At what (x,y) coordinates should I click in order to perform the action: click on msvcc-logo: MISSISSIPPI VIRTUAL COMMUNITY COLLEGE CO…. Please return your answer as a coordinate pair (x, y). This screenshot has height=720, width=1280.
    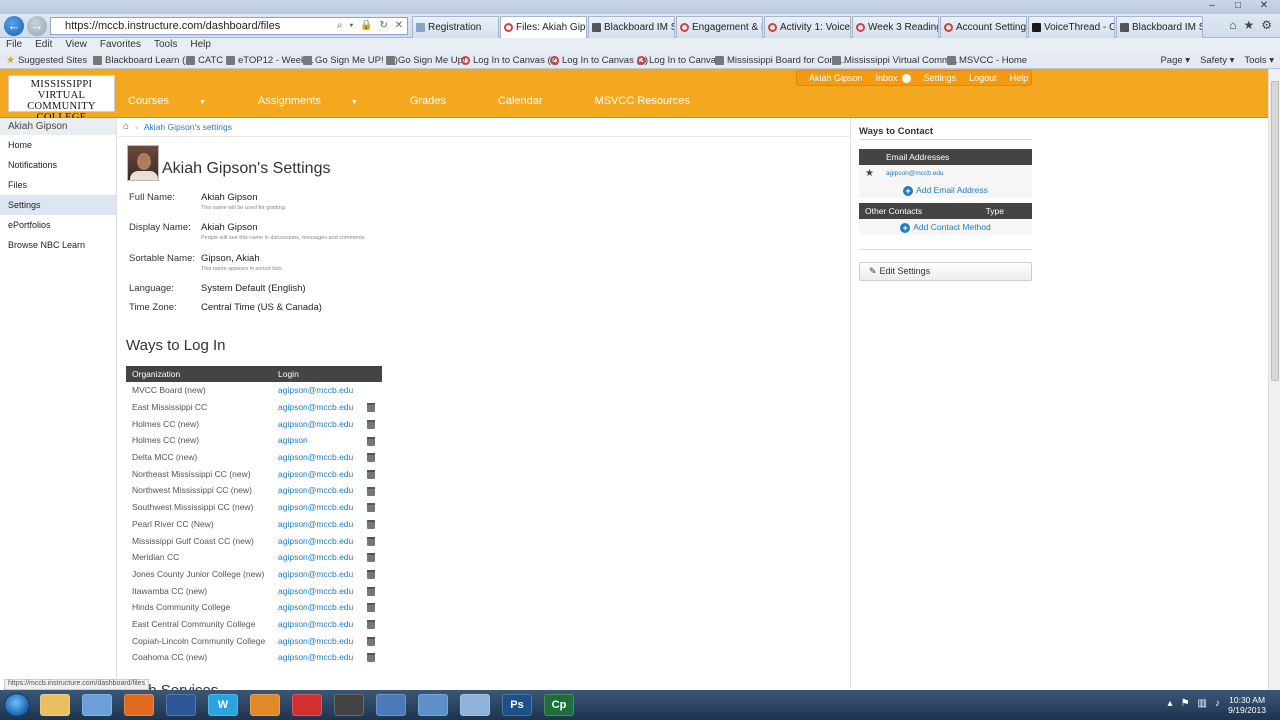
    Looking at the image, I should click on (61, 101).